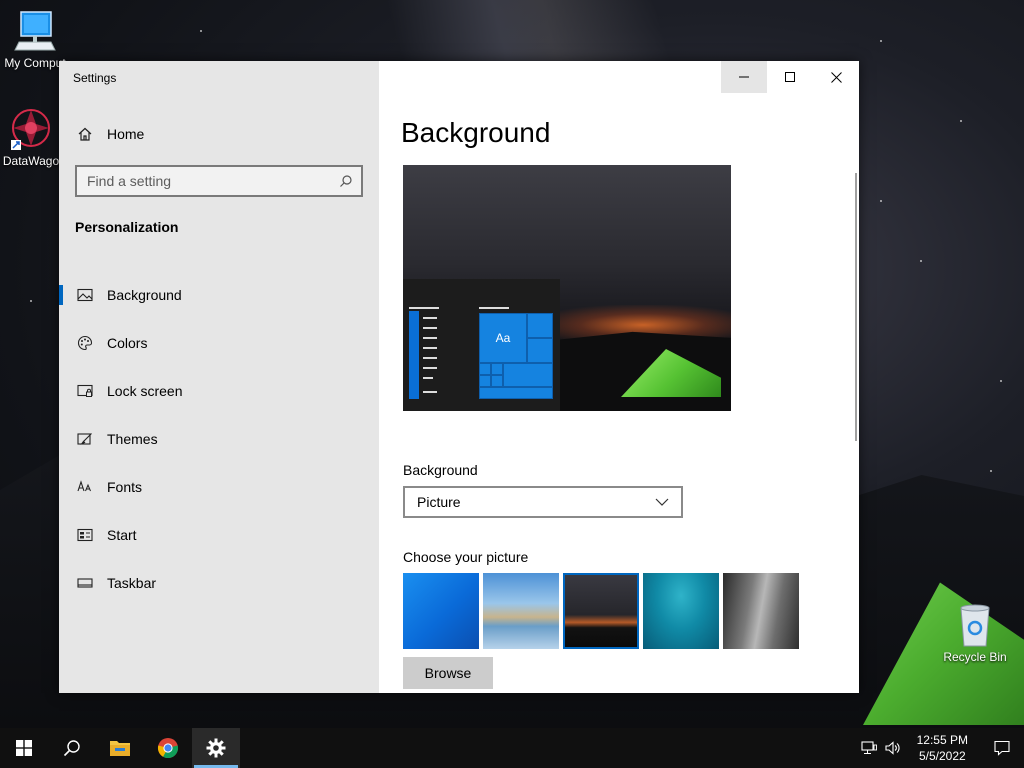 The height and width of the screenshot is (768, 1024). I want to click on sidebar-item-label: Lock screen, so click(145, 391).